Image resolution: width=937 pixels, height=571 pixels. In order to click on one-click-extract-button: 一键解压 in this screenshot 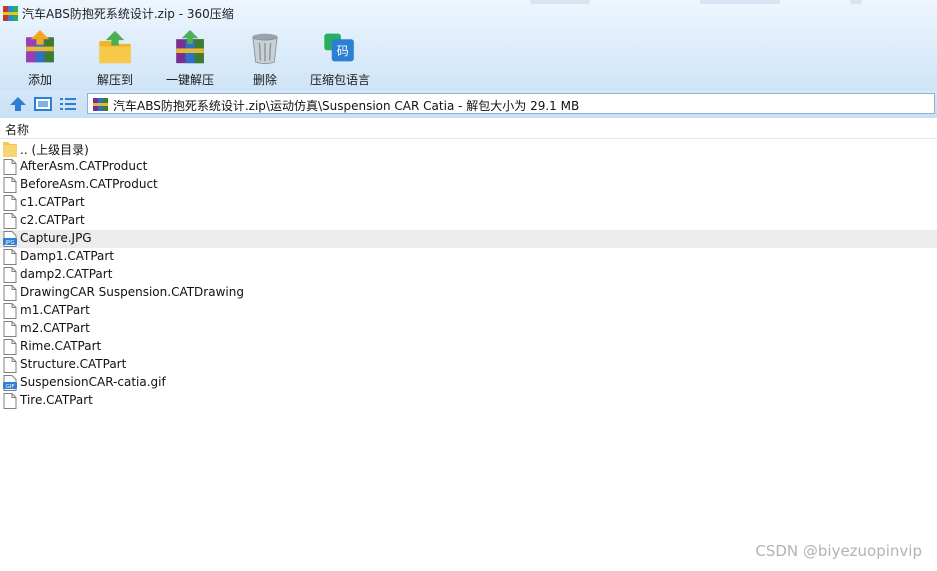, I will do `click(190, 59)`.